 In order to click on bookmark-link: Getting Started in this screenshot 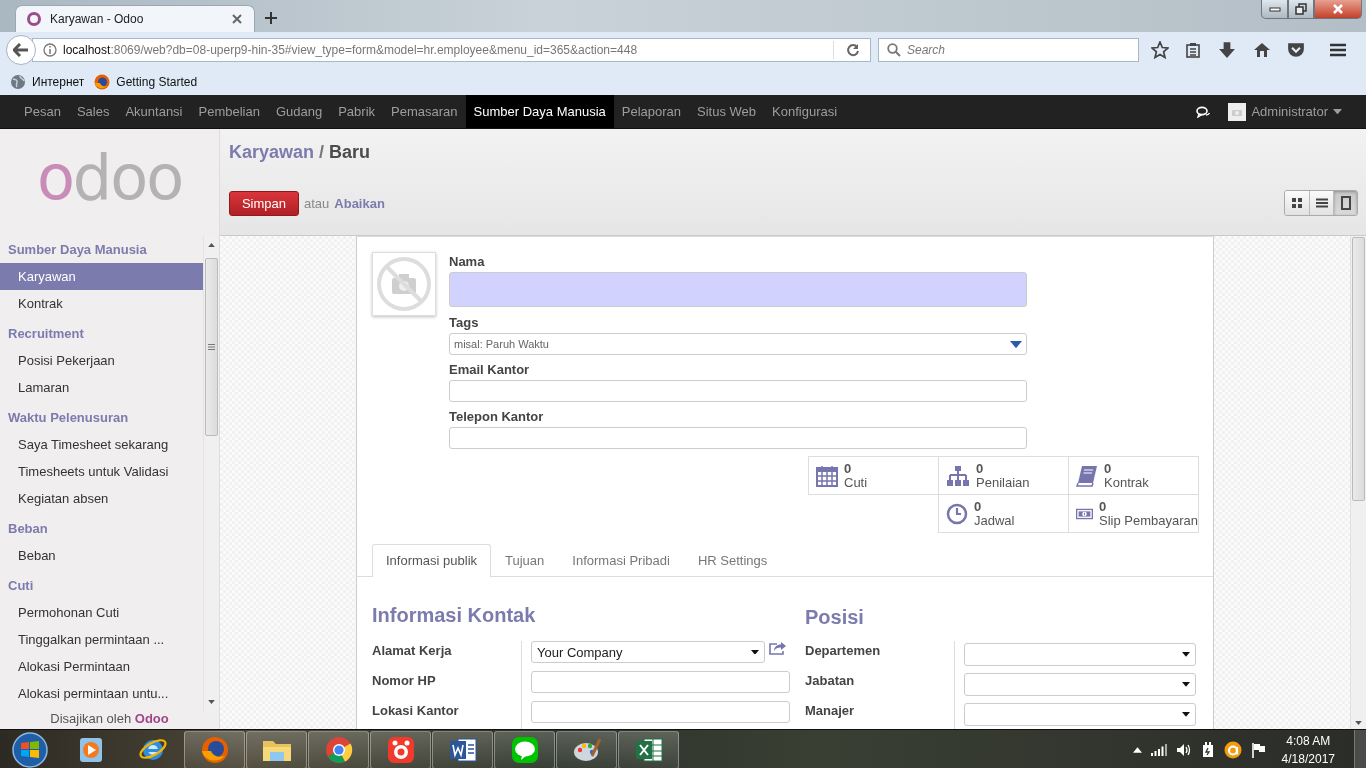, I will do `click(146, 81)`.